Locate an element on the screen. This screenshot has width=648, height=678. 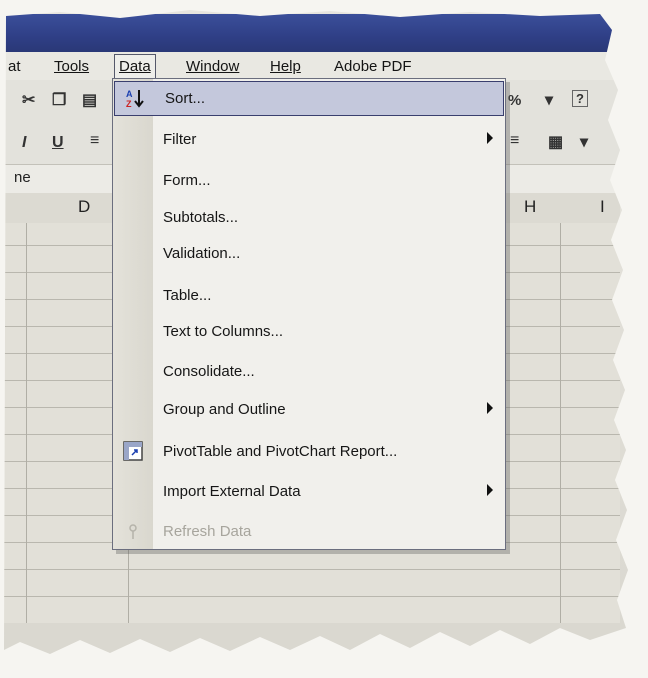
menu-item-label: Import External Data is located at coordinates (232, 491).